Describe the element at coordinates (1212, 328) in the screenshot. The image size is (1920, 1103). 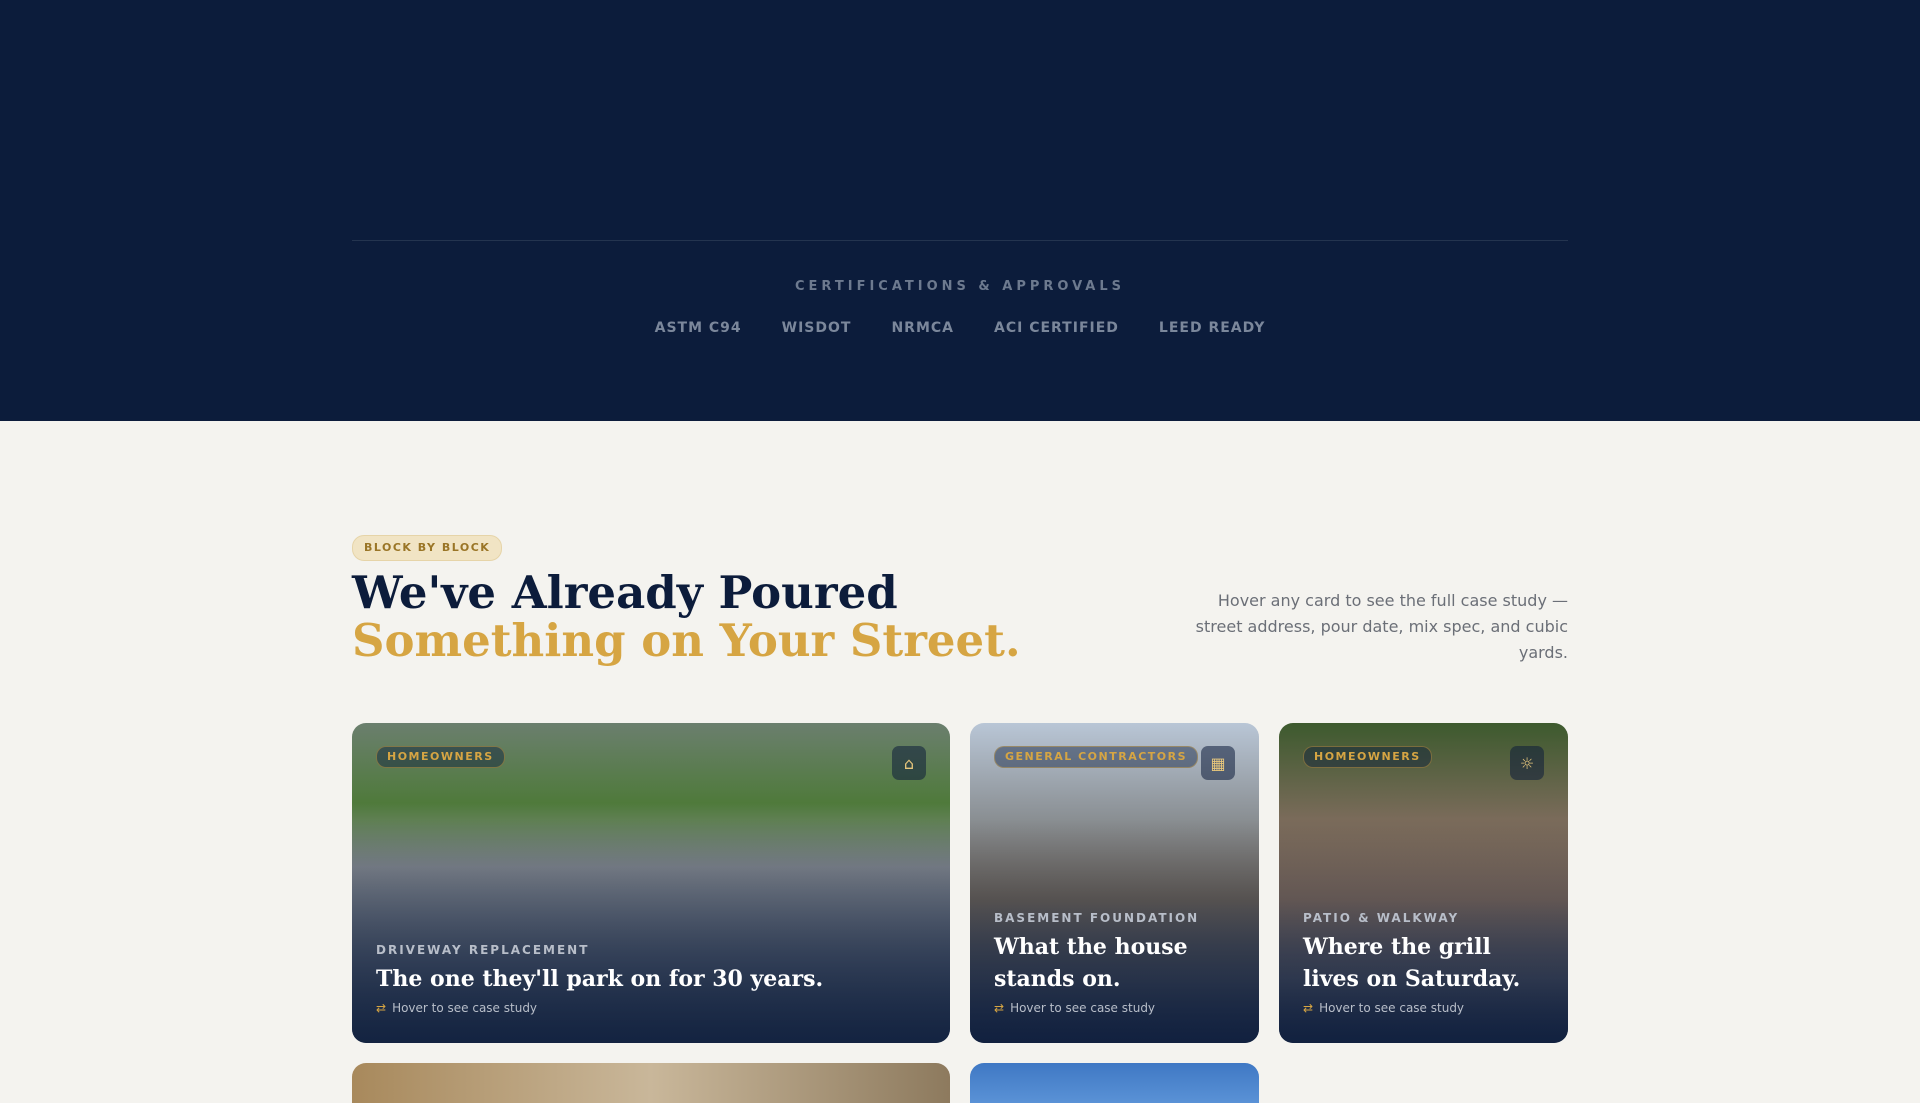
I see `cert-leed: LEED READY` at that location.